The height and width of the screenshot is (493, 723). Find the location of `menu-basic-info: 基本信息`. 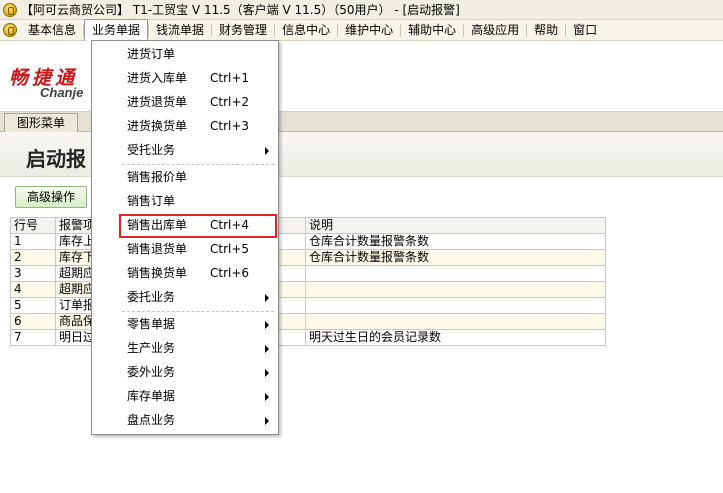

menu-basic-info: 基本信息 is located at coordinates (52, 30).